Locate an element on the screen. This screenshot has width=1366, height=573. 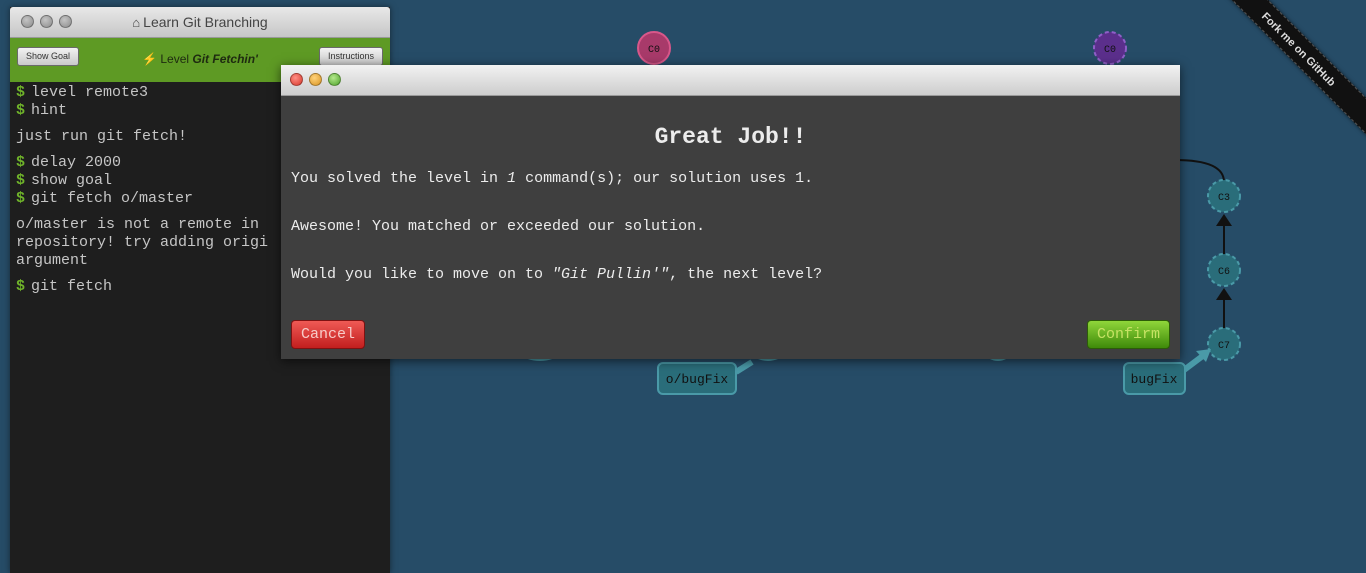
commit-node: C3 is located at coordinates (1224, 196).